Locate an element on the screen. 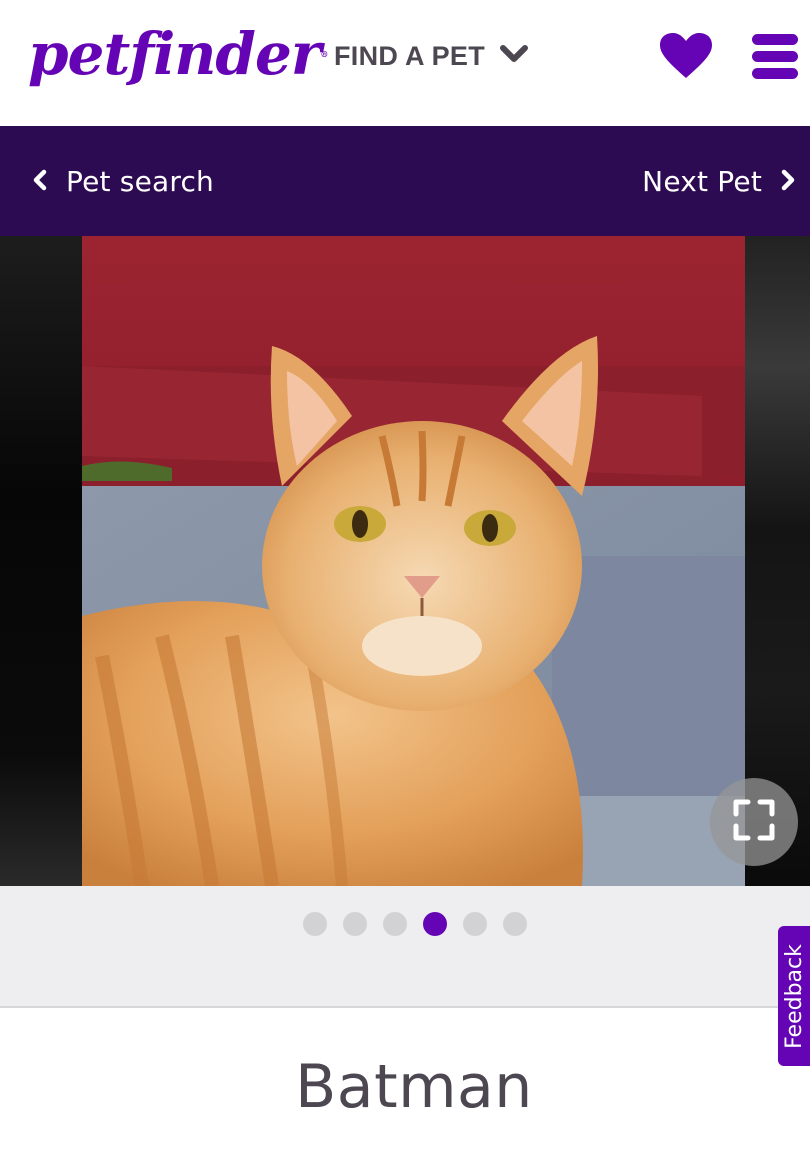 The width and height of the screenshot is (810, 1151). find-a-pet-dropdown: FIND A PET is located at coordinates (431, 56).